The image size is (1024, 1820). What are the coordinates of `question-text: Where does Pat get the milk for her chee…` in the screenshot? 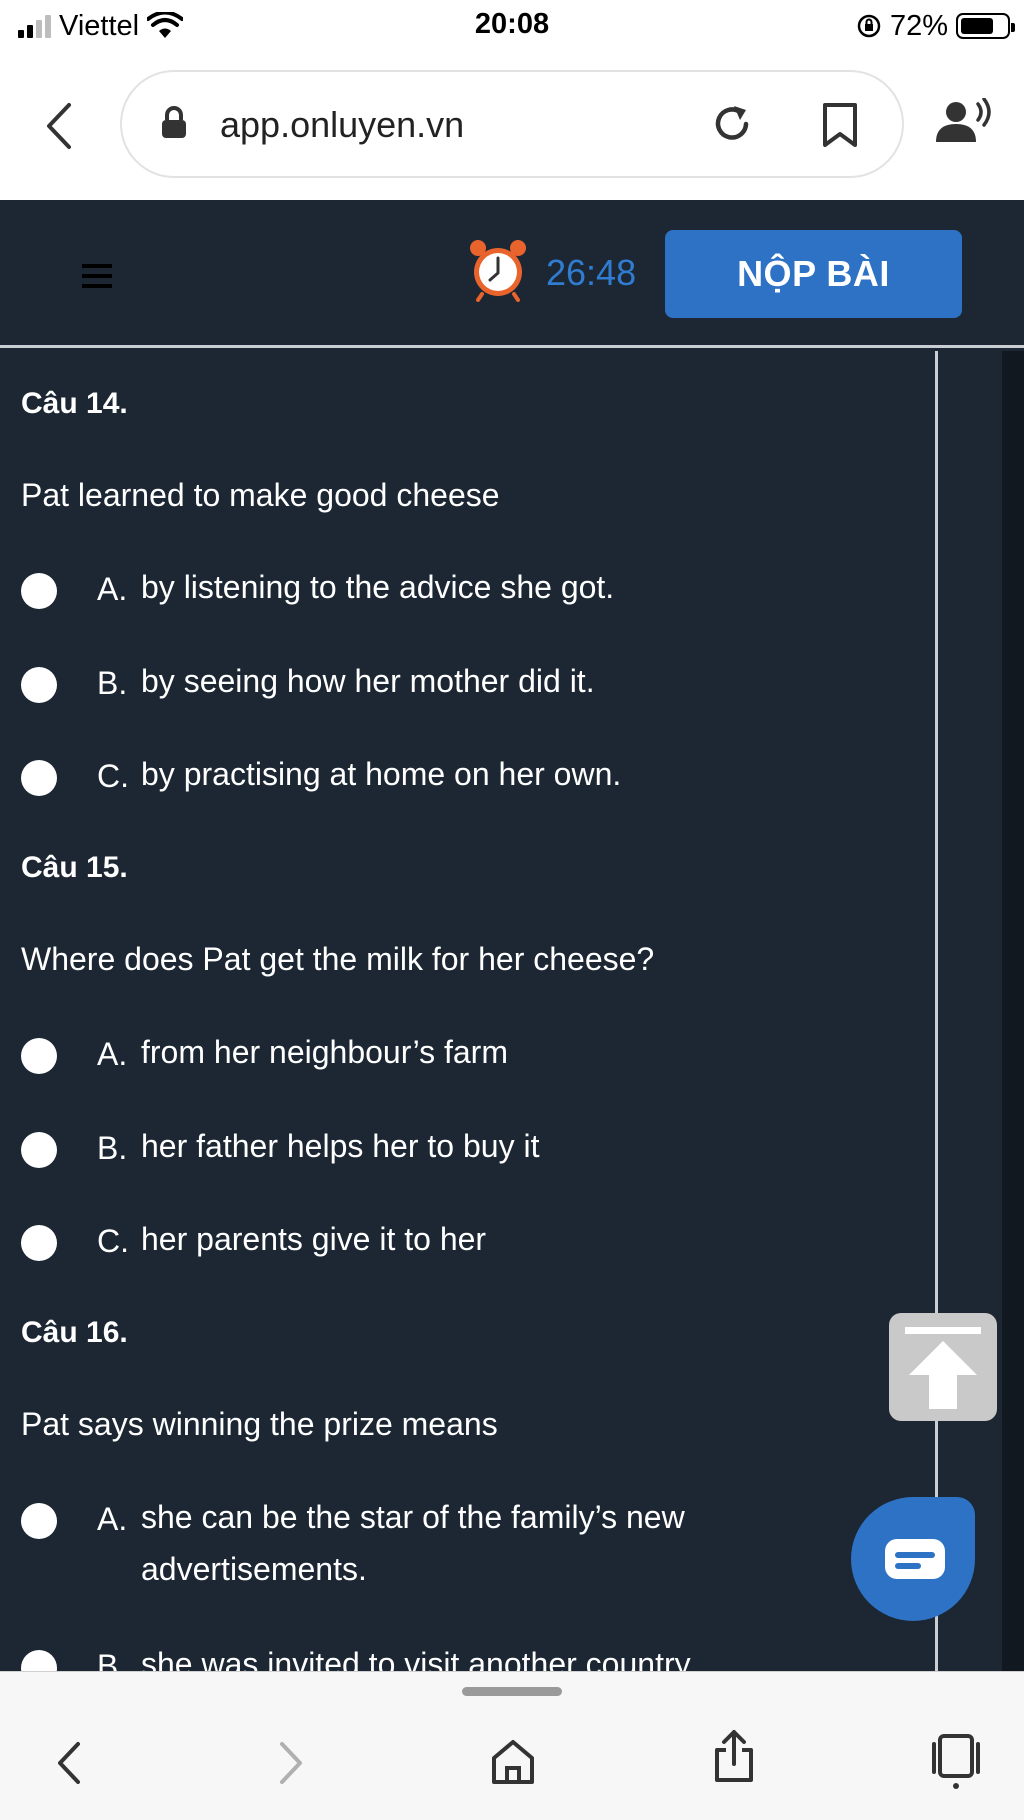 It's located at (338, 959).